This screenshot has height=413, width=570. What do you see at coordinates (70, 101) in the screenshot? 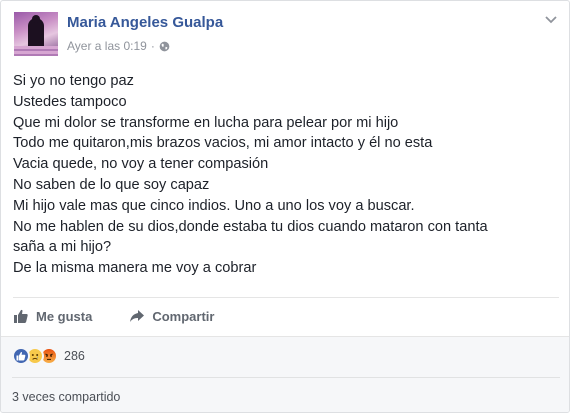
I see `post-line: Ustedes tampoco` at bounding box center [70, 101].